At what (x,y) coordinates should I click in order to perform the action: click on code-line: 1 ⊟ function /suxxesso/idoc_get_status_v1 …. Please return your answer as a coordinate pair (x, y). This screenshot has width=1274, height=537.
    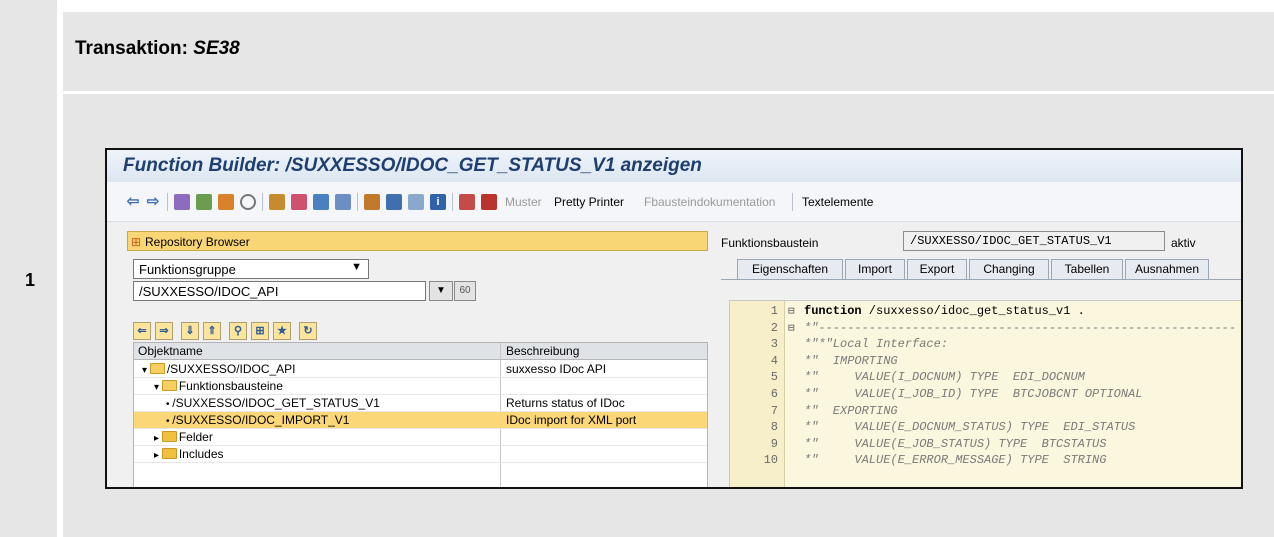
    Looking at the image, I should click on (985, 312).